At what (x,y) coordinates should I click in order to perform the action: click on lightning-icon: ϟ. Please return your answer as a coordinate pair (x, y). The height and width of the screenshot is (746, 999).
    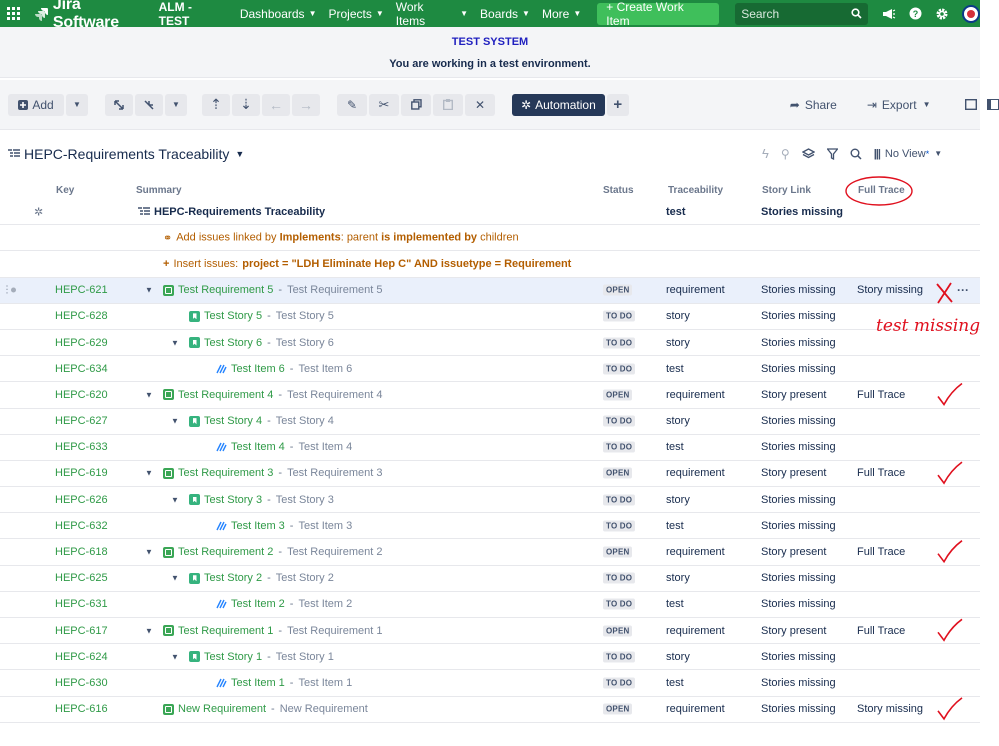
    Looking at the image, I should click on (765, 153).